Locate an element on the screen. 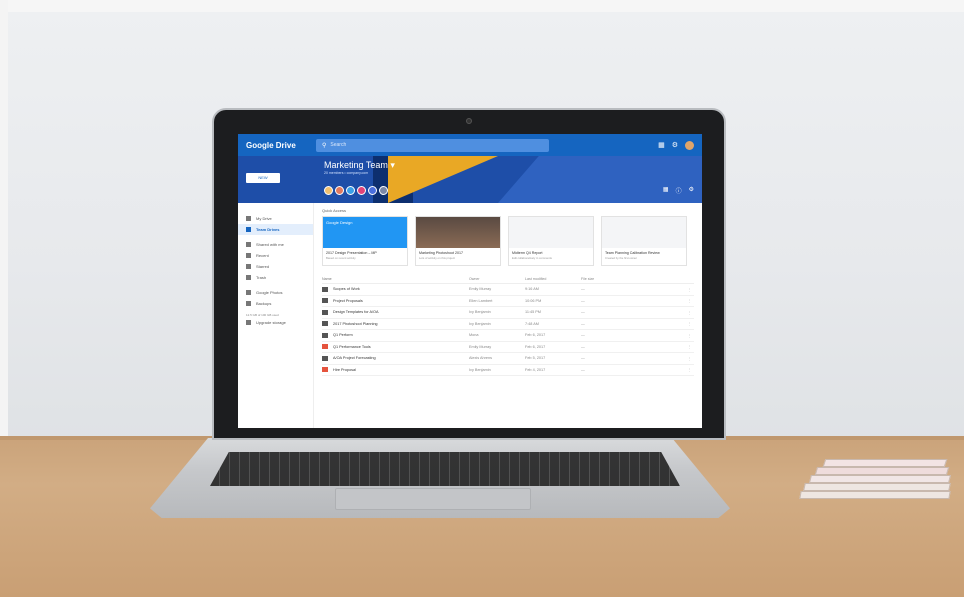 The width and height of the screenshot is (964, 597). quick-access-label: Quick Access is located at coordinates (334, 210).